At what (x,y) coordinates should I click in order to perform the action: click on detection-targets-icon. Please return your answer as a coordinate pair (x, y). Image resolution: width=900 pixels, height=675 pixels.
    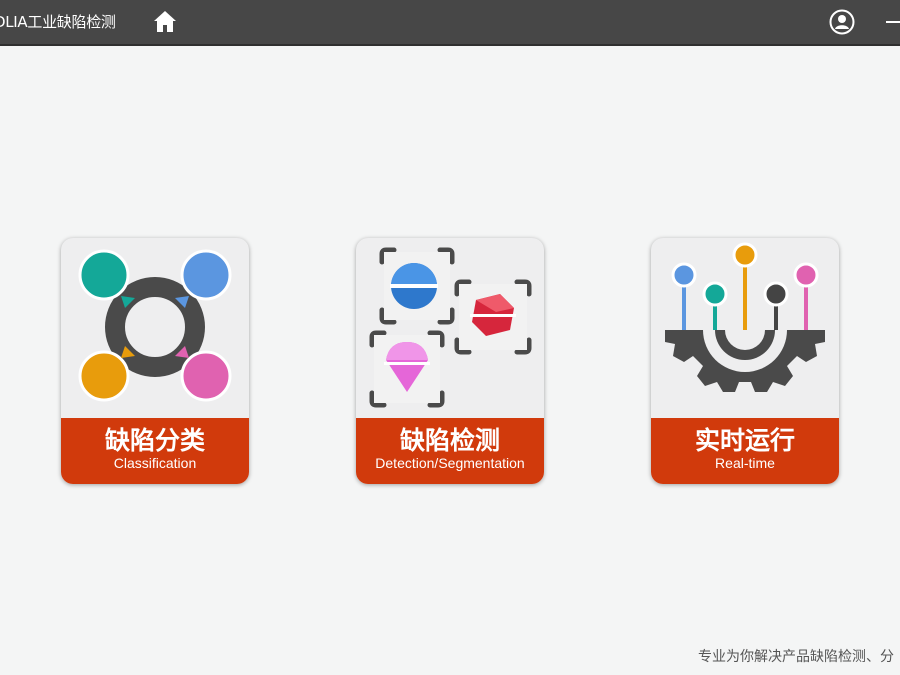
    Looking at the image, I should click on (450, 328).